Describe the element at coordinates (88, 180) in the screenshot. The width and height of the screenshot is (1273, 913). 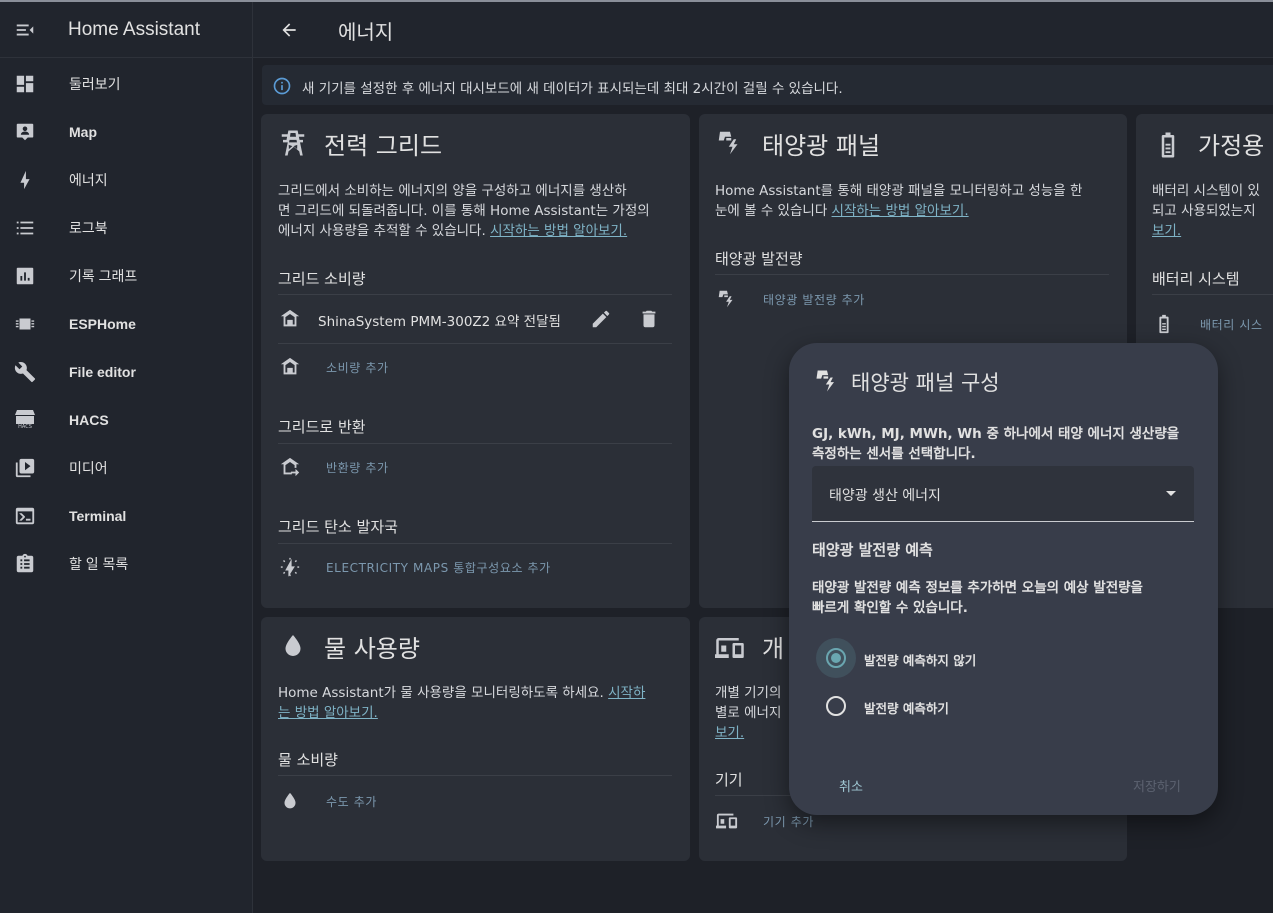
I see `sidebar-item-label: 에너지` at that location.